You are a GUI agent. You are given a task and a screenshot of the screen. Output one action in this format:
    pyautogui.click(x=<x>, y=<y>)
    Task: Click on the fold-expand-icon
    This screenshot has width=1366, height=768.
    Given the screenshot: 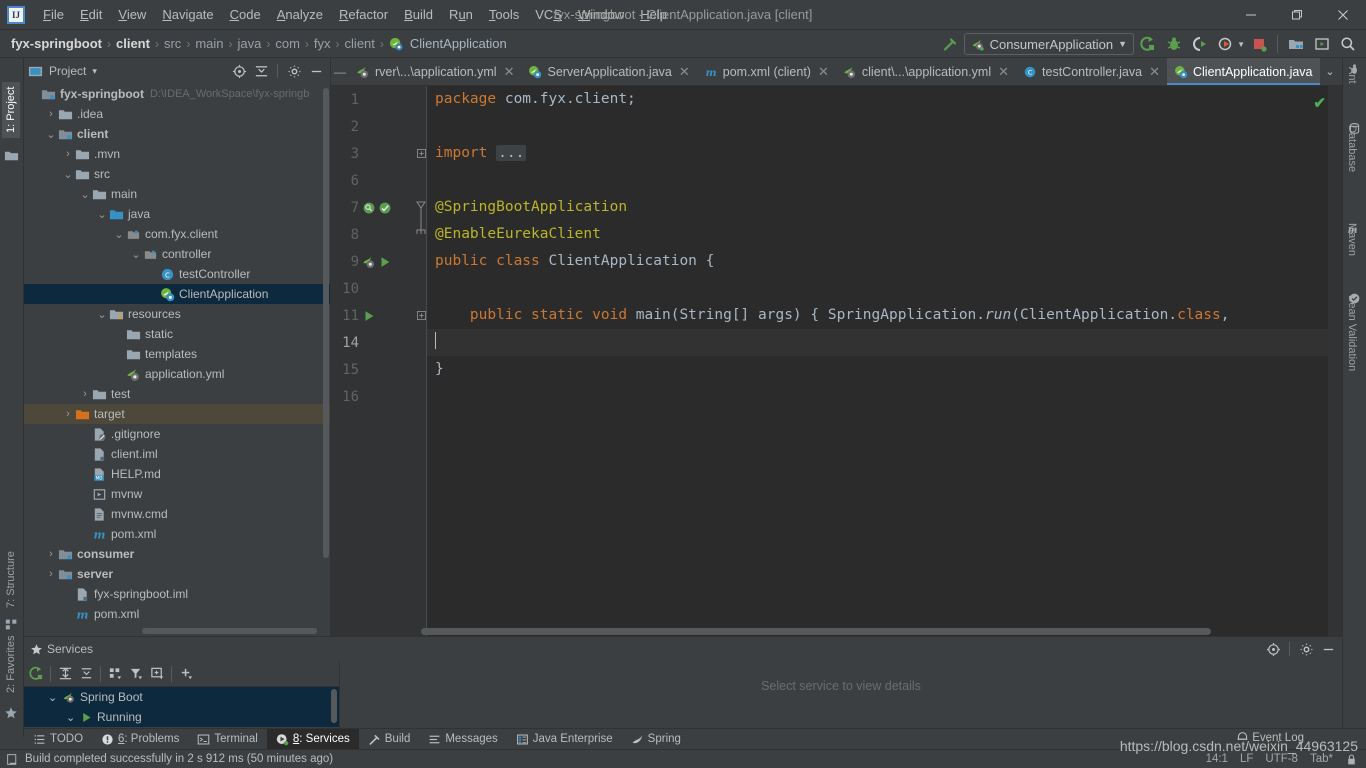 What is the action you would take?
    pyautogui.click(x=421, y=315)
    